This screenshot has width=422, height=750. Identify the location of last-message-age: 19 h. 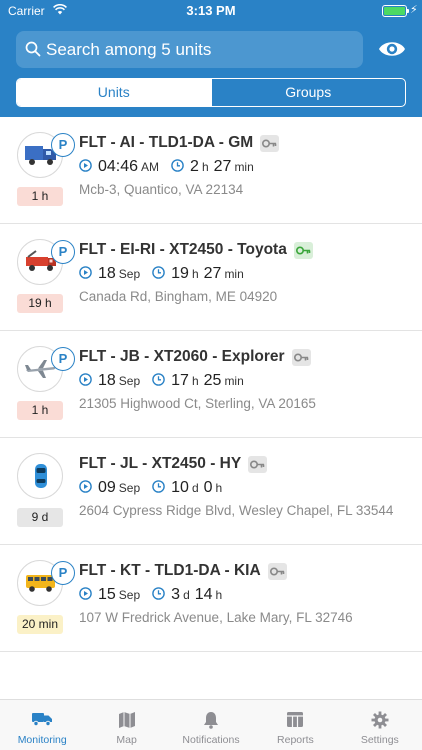
(40, 303).